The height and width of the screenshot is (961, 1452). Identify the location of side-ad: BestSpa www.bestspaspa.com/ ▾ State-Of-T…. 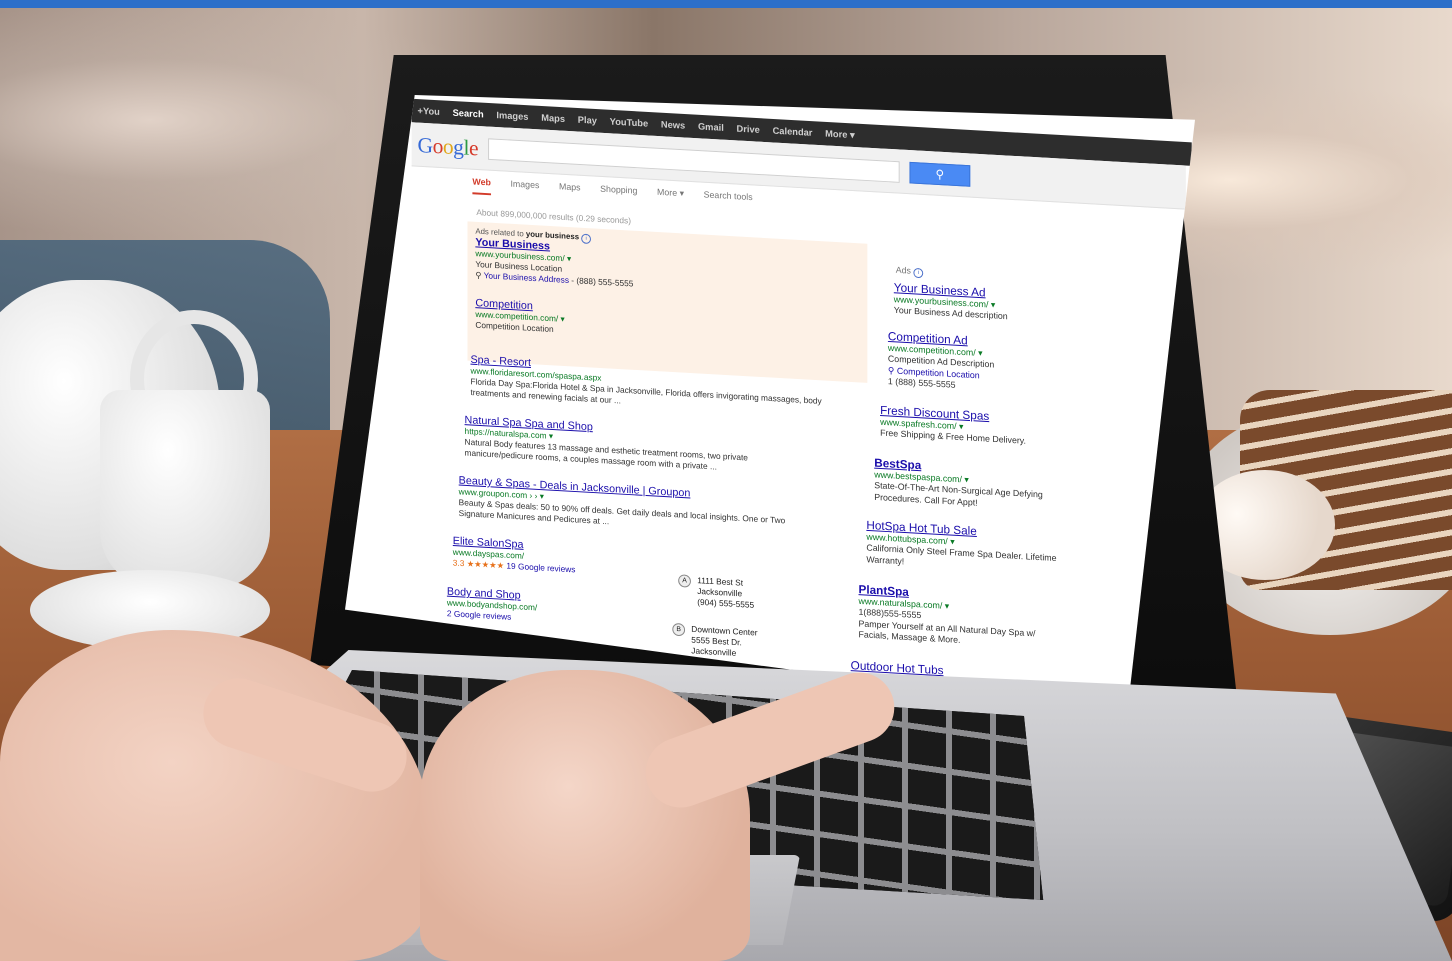
(972, 485).